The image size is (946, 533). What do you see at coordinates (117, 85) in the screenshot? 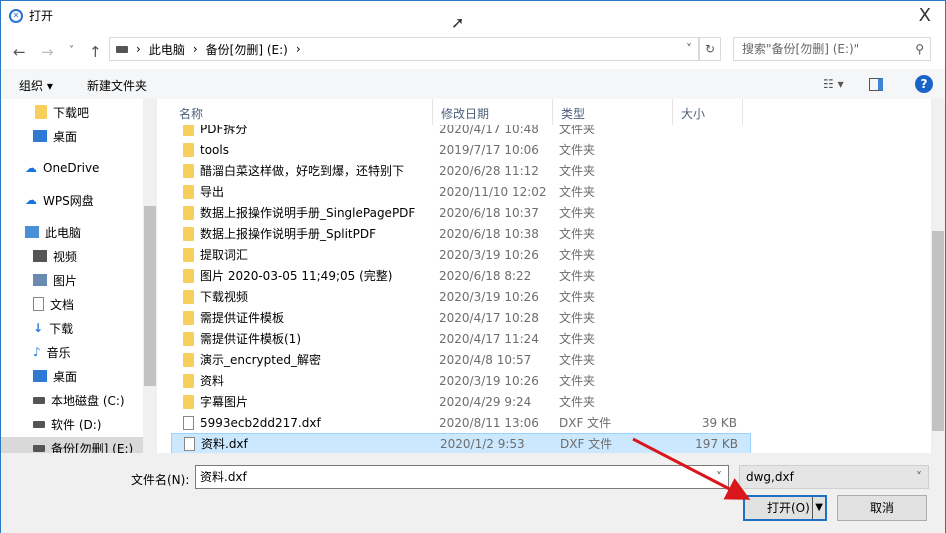
I see `new-folder-button: 新建文件夹` at bounding box center [117, 85].